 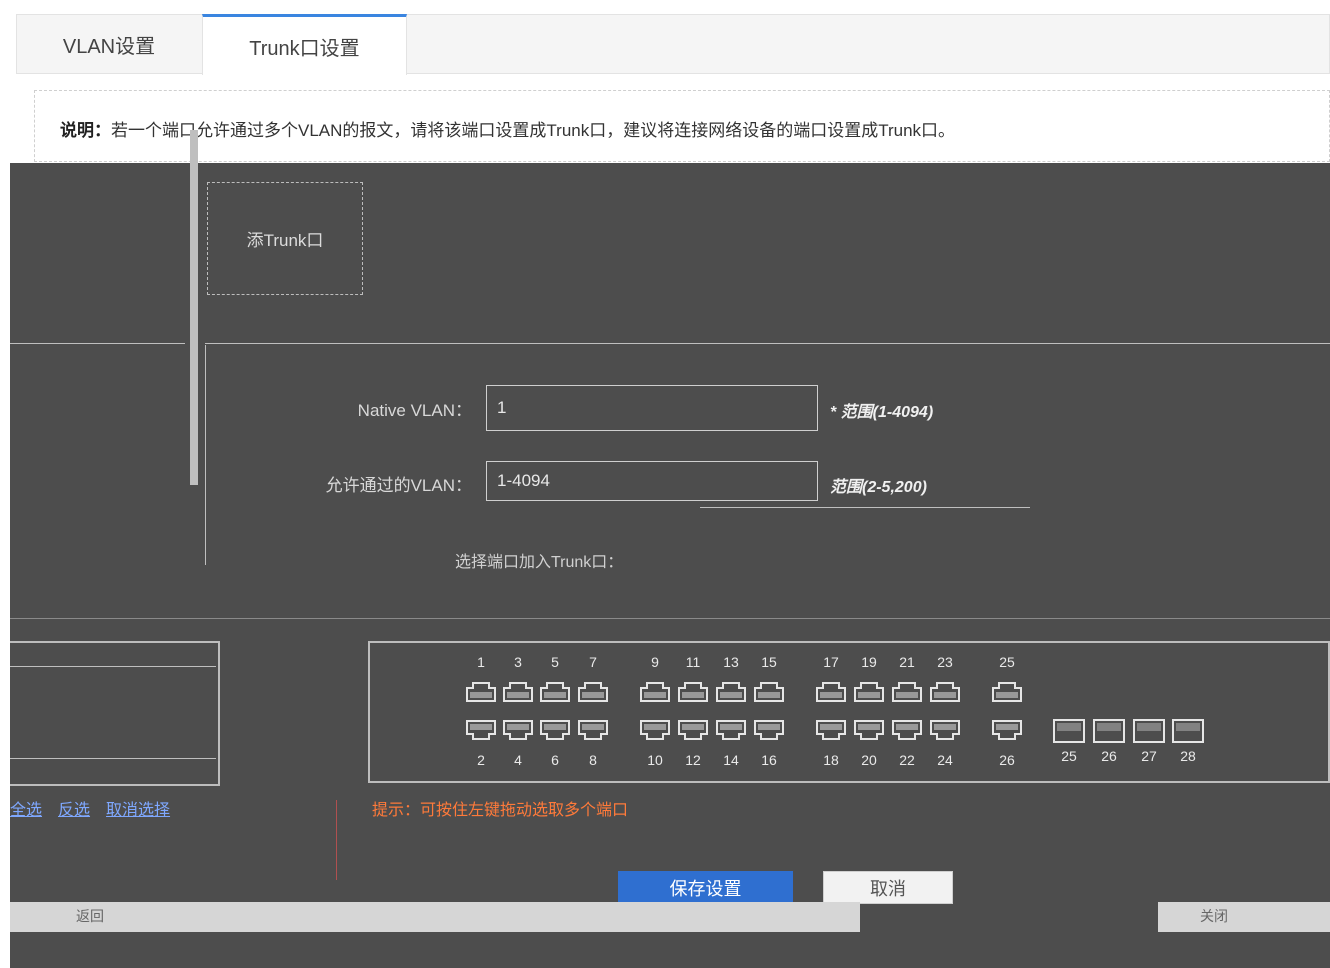 What do you see at coordinates (97, 343) in the screenshot?
I see `divider-left` at bounding box center [97, 343].